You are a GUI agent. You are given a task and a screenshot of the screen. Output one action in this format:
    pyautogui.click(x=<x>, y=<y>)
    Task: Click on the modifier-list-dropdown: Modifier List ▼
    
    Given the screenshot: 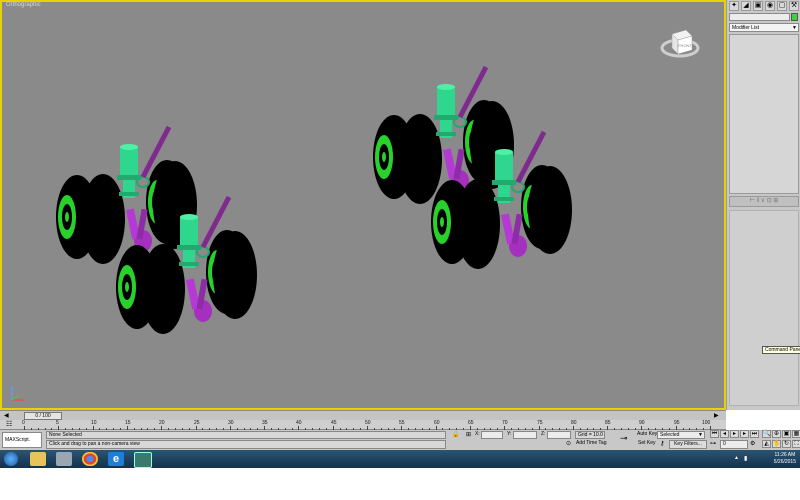 What is the action you would take?
    pyautogui.click(x=764, y=27)
    